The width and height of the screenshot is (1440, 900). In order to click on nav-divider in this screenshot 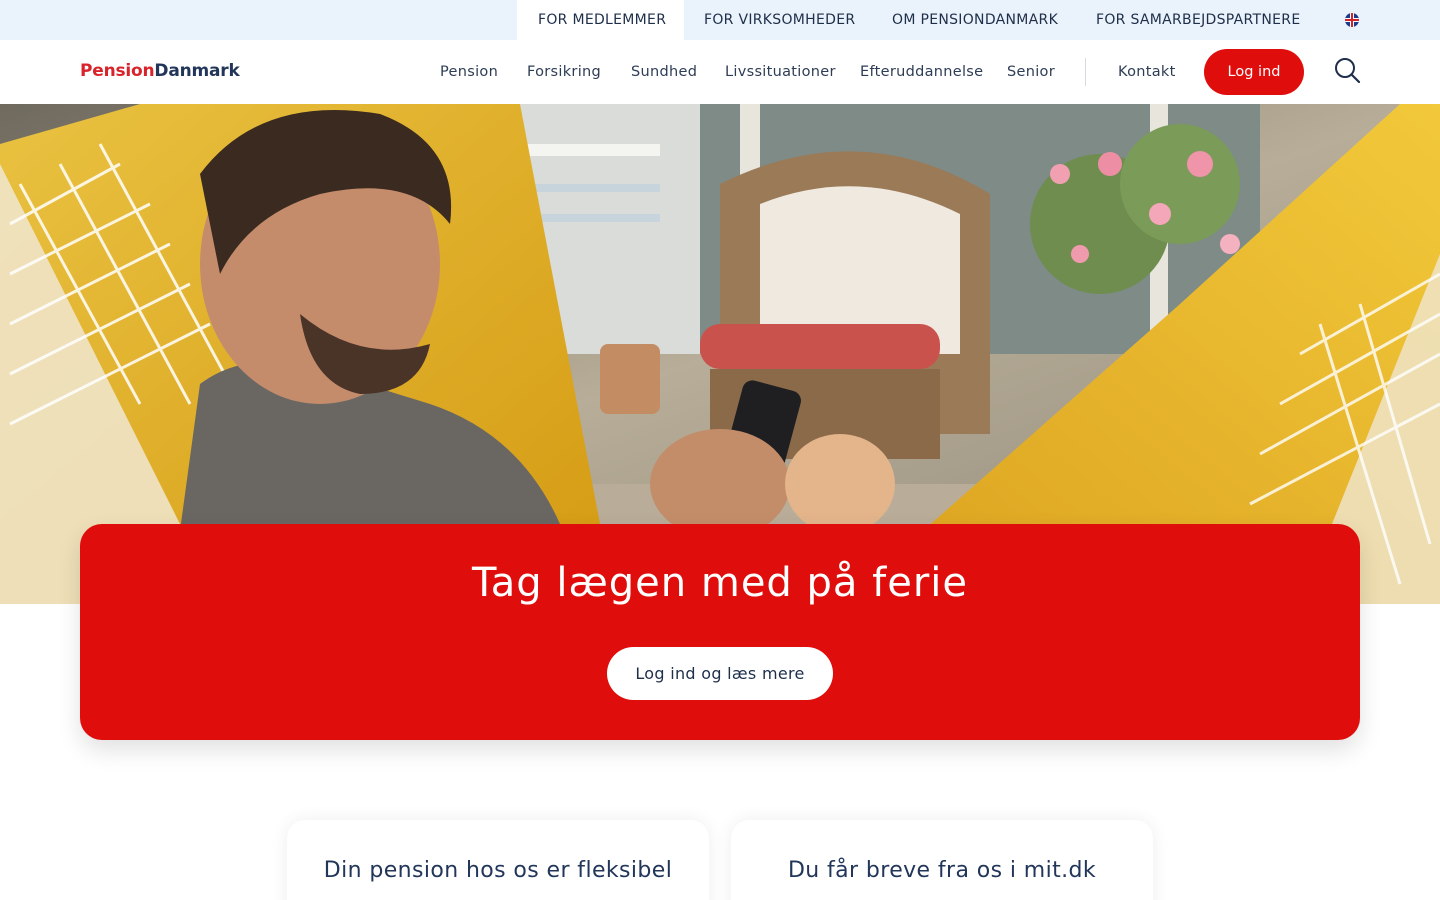, I will do `click(1085, 72)`.